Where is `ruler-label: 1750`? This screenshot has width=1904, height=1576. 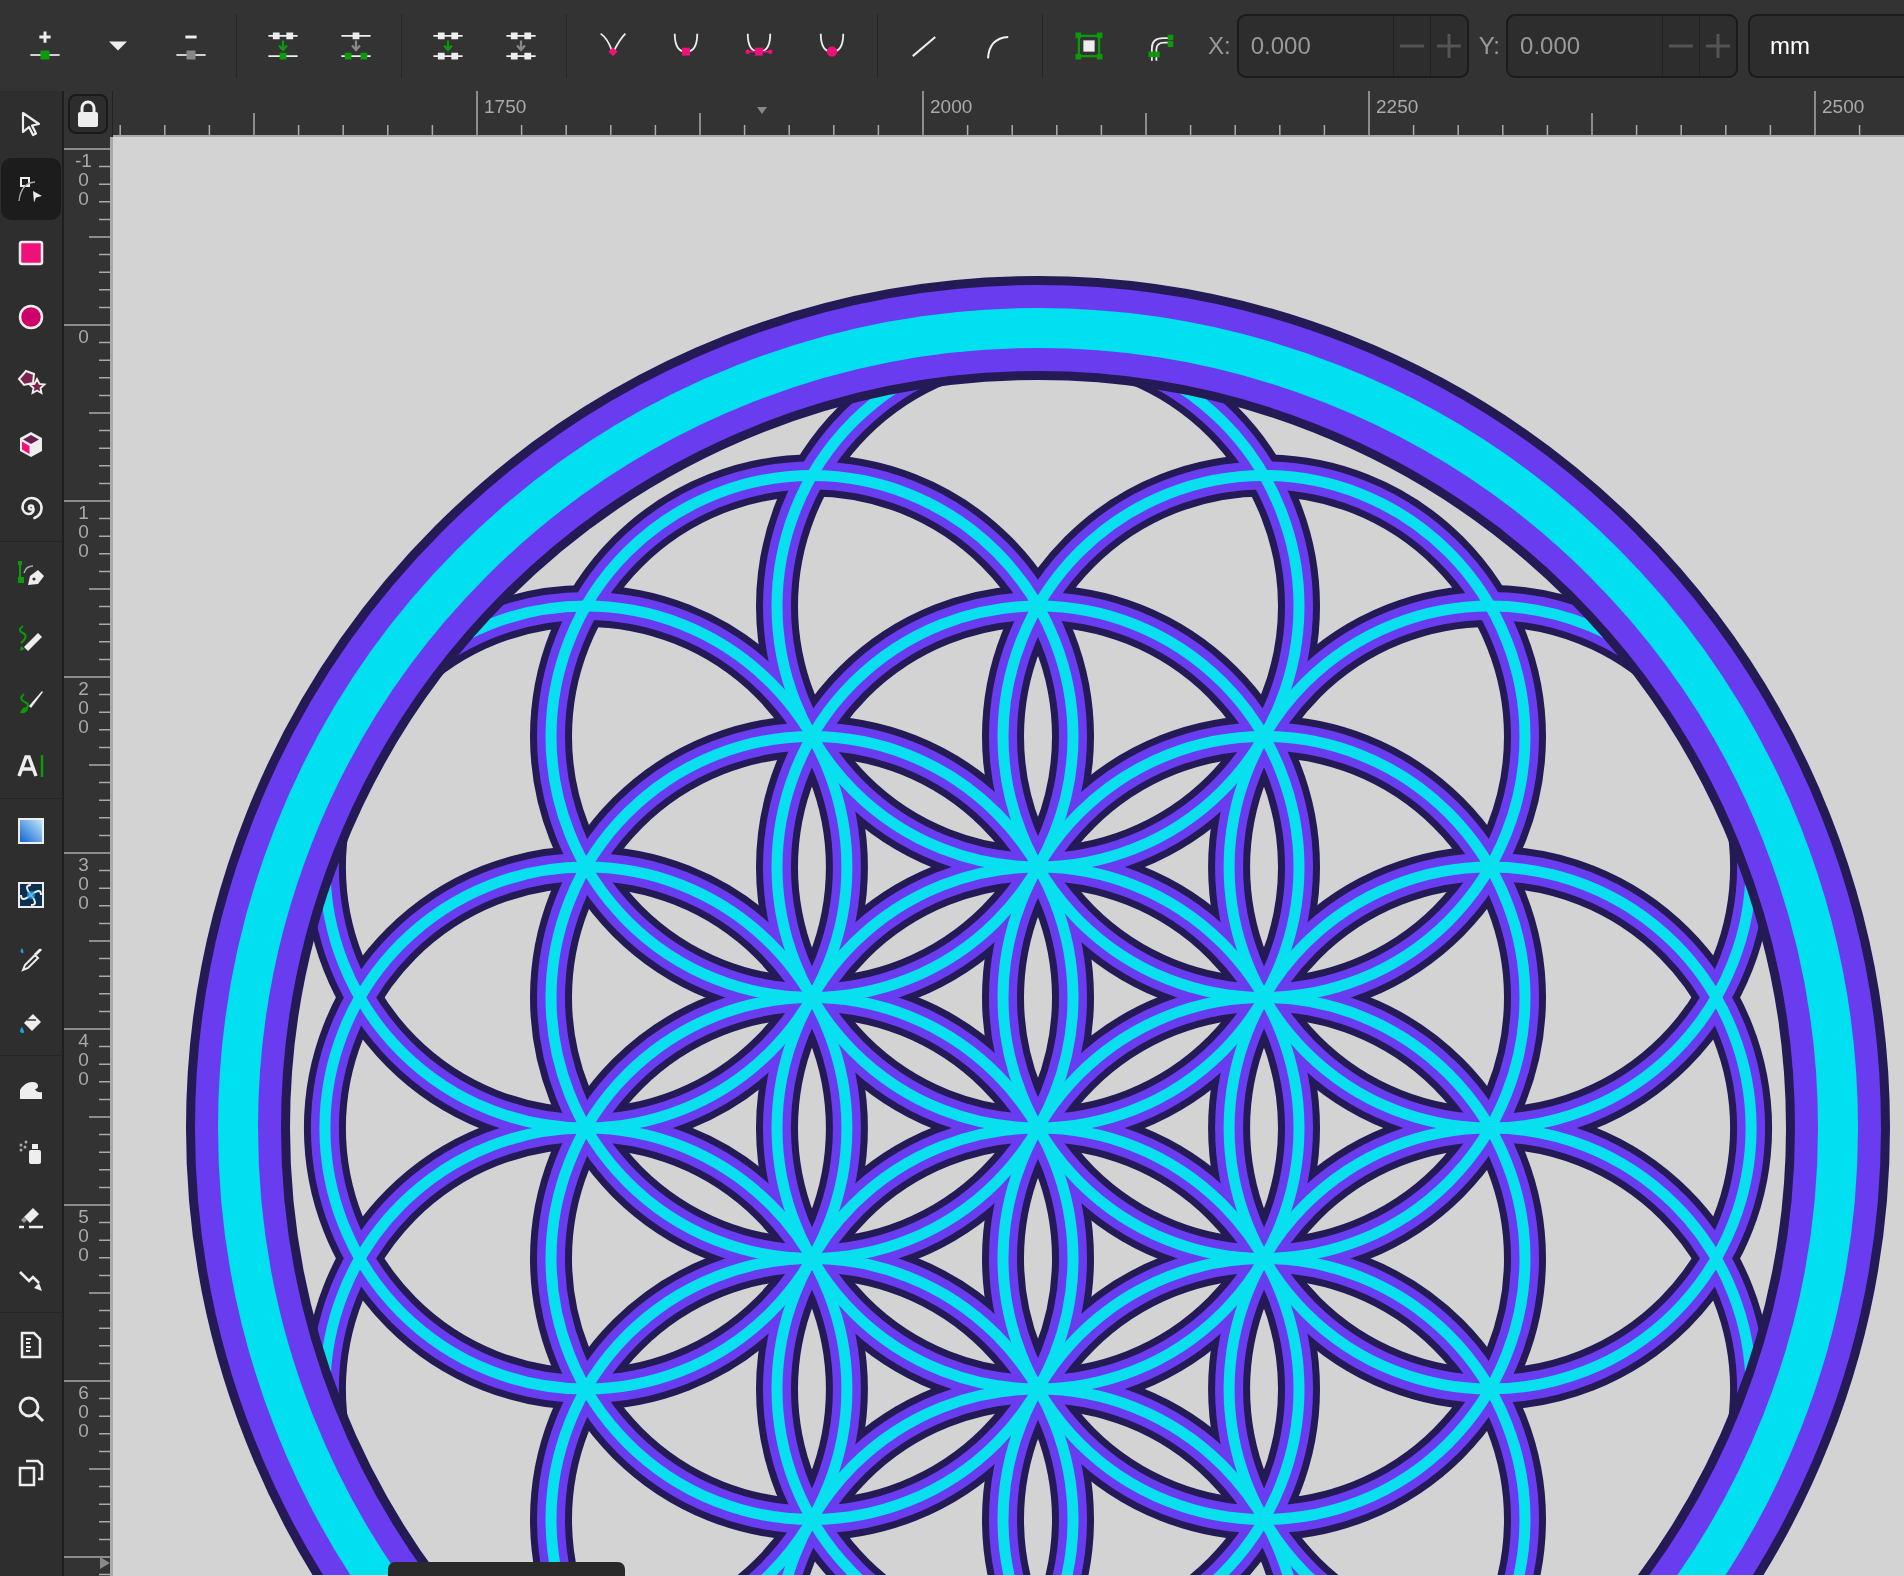 ruler-label: 1750 is located at coordinates (505, 107).